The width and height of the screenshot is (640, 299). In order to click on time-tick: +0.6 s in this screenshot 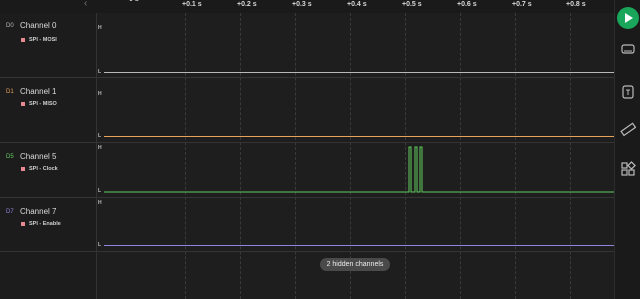, I will do `click(467, 4)`.